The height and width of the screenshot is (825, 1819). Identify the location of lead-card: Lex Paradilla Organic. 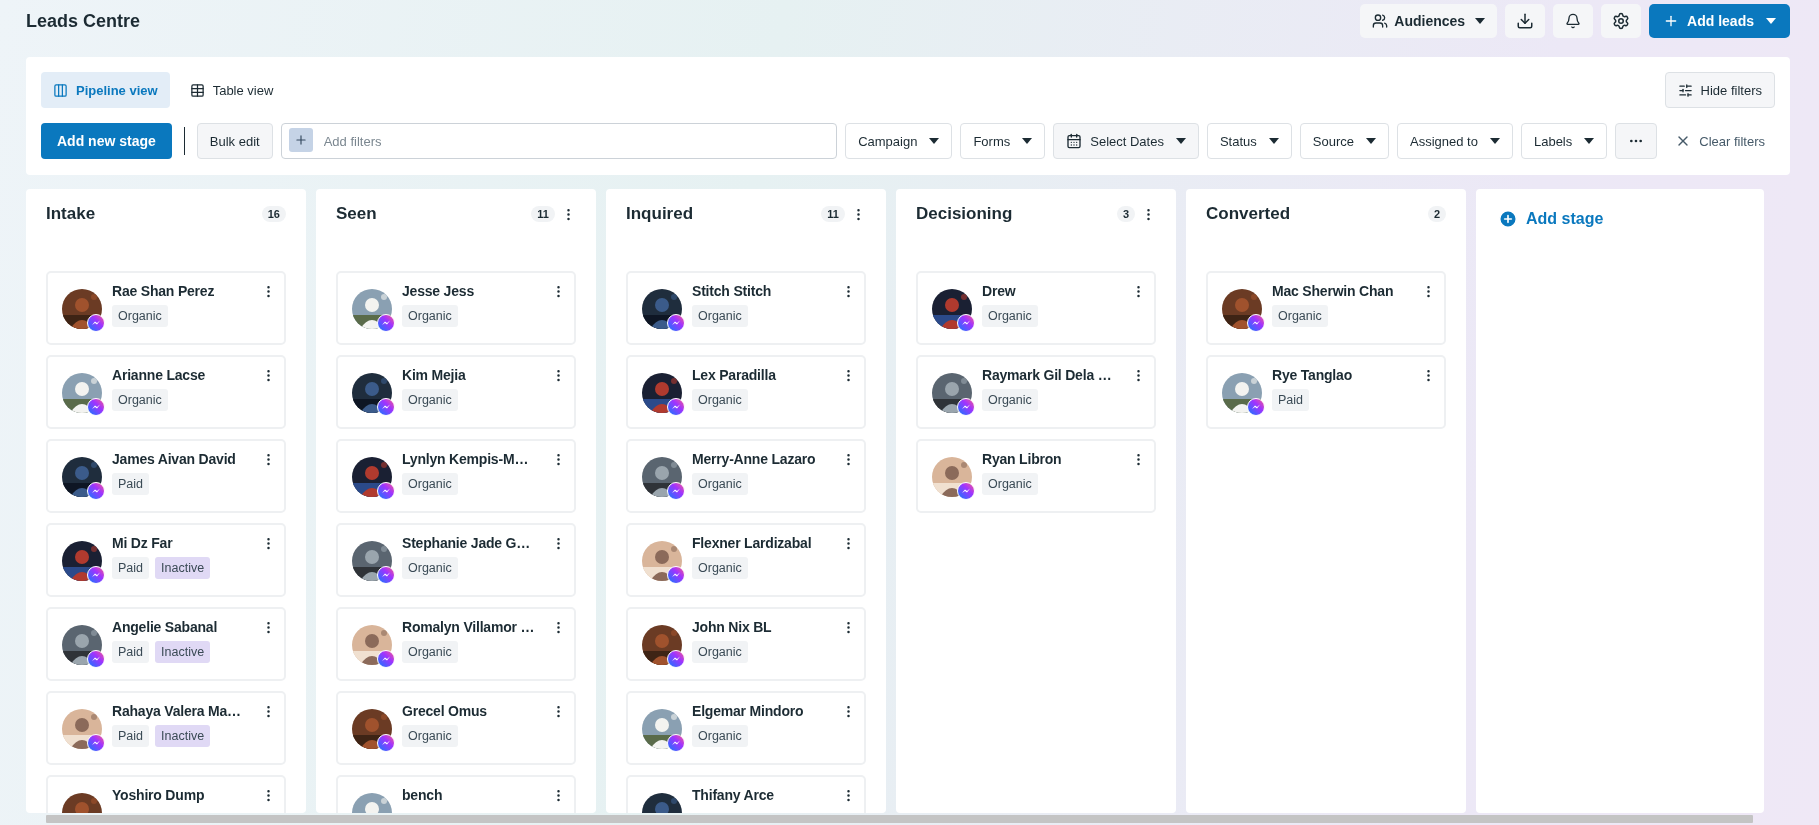
(746, 392).